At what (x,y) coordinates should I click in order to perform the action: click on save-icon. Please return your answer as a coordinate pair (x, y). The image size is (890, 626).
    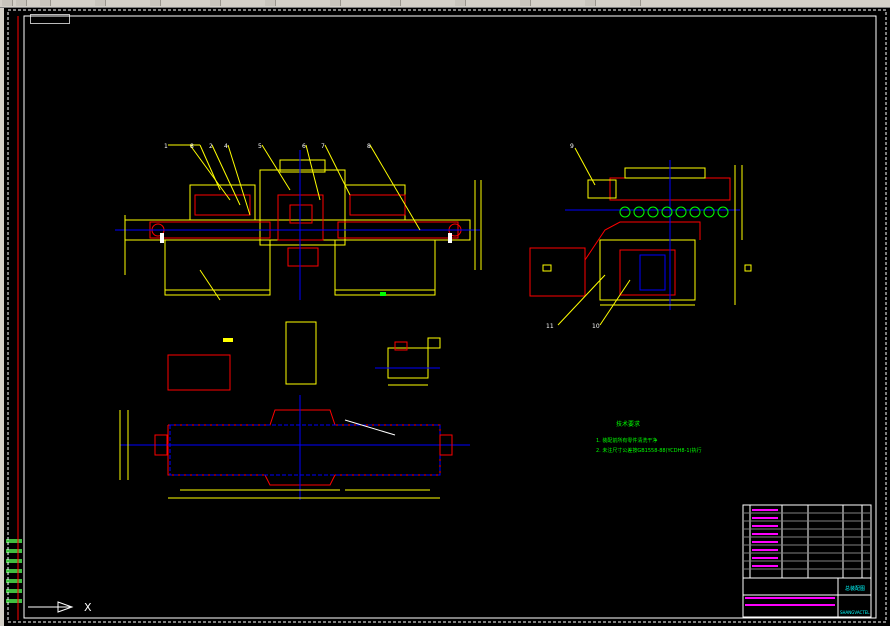
    Looking at the image, I should click on (45, 3).